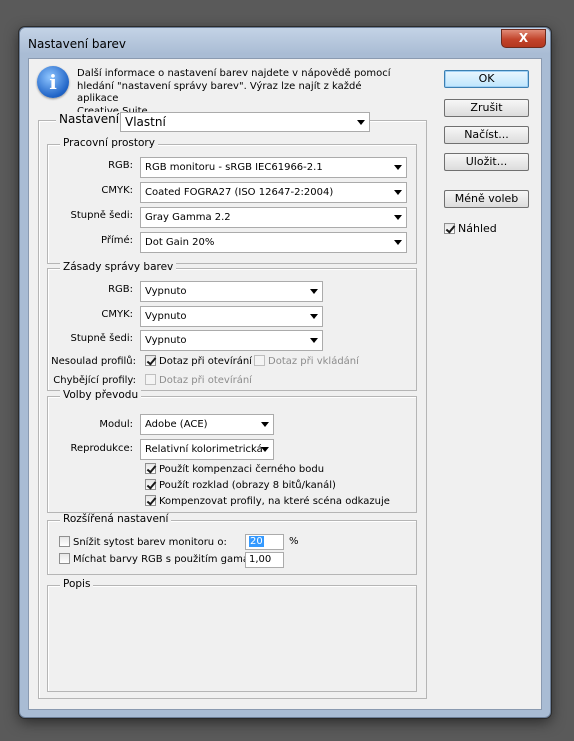  Describe the element at coordinates (120, 289) in the screenshot. I see `pol-rgb-label: RGB:` at that location.